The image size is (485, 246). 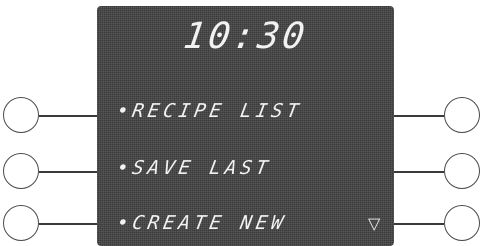 What do you see at coordinates (245, 36) in the screenshot?
I see `clock-display: 10:30` at bounding box center [245, 36].